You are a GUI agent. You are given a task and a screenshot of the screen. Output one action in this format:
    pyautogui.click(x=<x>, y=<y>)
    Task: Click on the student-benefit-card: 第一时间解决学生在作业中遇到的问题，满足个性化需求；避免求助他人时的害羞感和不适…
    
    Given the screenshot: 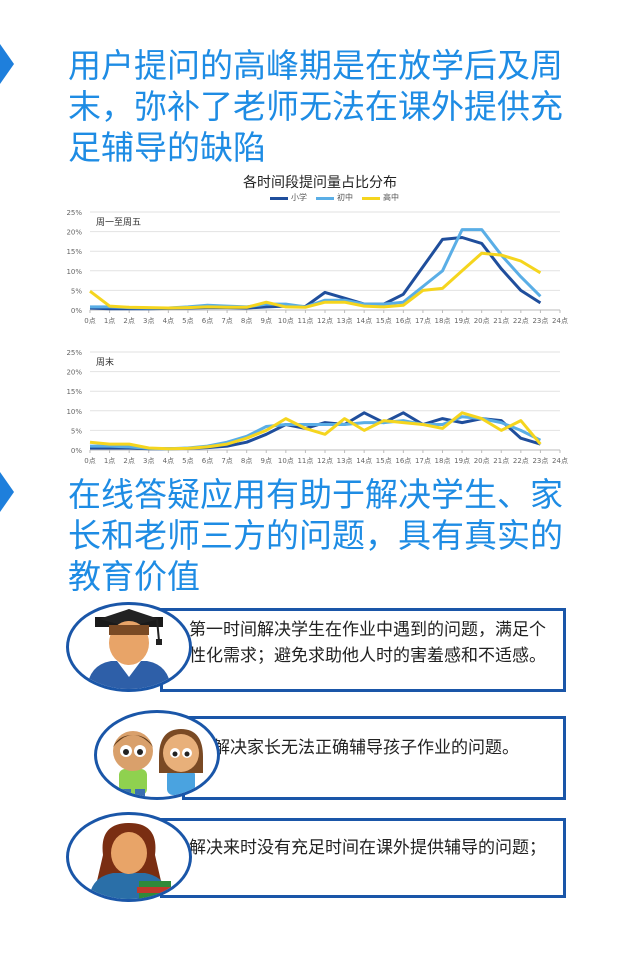 What is the action you would take?
    pyautogui.click(x=363, y=650)
    